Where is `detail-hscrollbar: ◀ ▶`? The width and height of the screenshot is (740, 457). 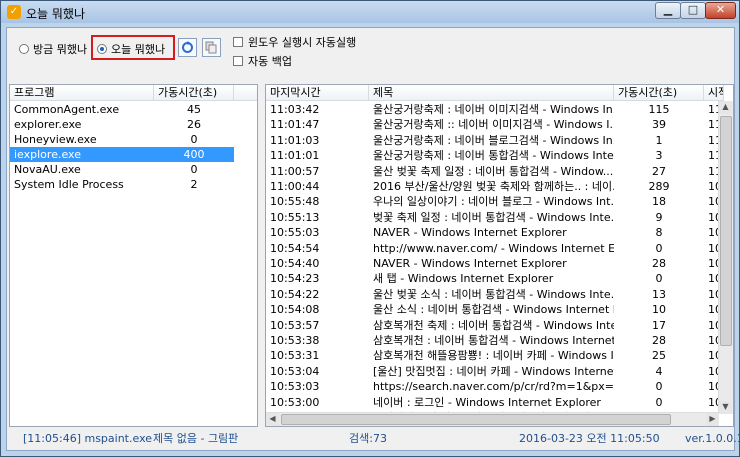 detail-hscrollbar: ◀ ▶ is located at coordinates (492, 419).